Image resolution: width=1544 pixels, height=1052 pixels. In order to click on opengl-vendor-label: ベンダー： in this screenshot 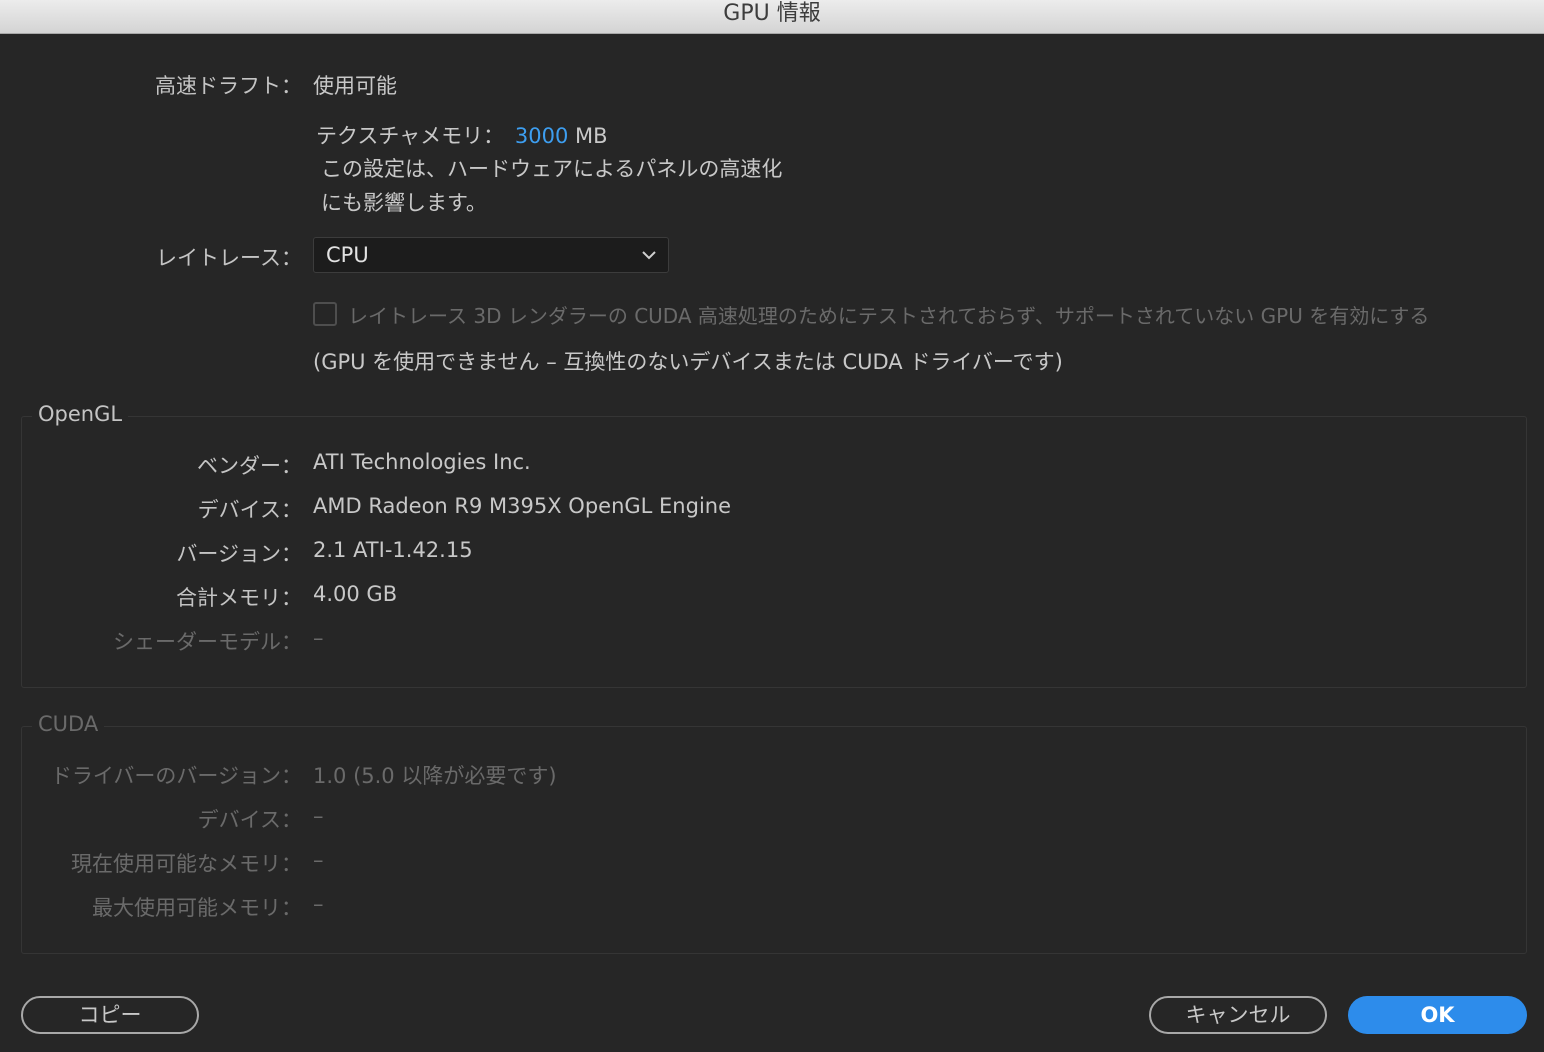, I will do `click(249, 466)`.